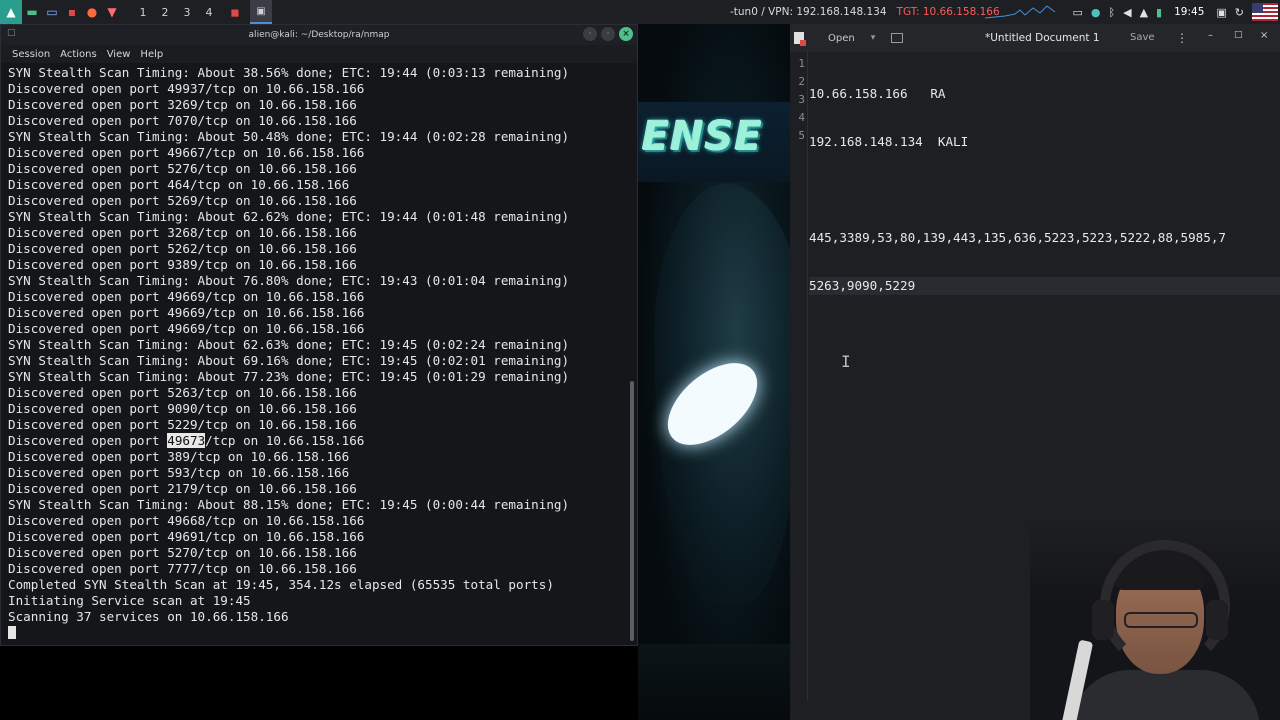  Describe the element at coordinates (209, 12) in the screenshot. I see `workspace-4: 4` at that location.